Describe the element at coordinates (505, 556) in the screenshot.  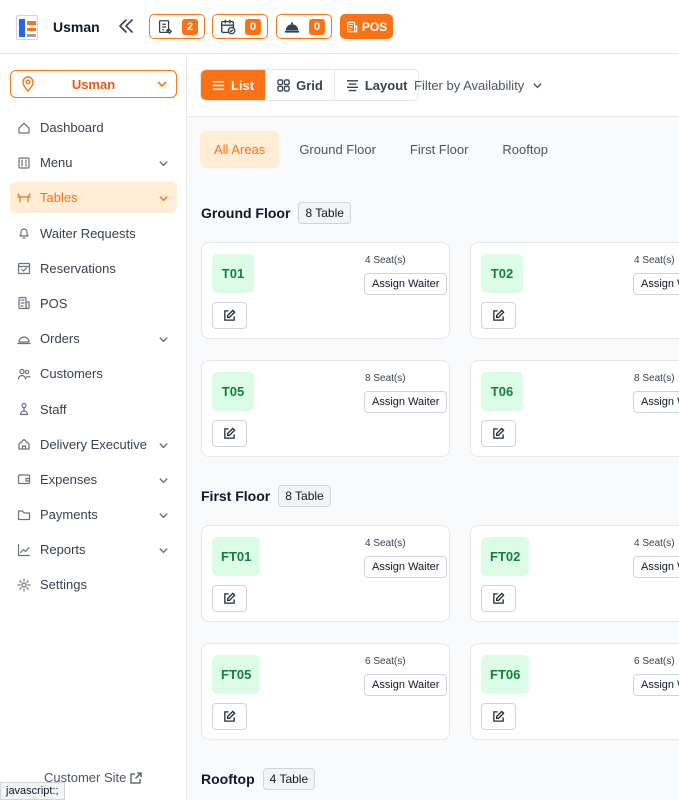
I see `table-code: FT02` at that location.